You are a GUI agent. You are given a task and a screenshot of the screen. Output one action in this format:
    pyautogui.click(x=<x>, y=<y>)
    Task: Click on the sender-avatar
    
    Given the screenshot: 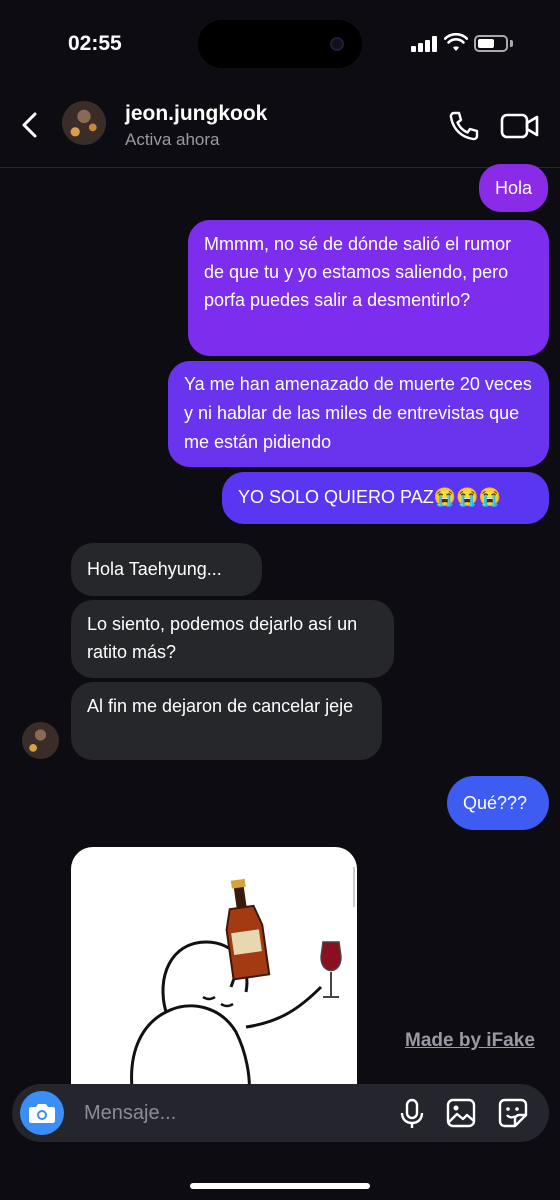 What is the action you would take?
    pyautogui.click(x=40, y=740)
    